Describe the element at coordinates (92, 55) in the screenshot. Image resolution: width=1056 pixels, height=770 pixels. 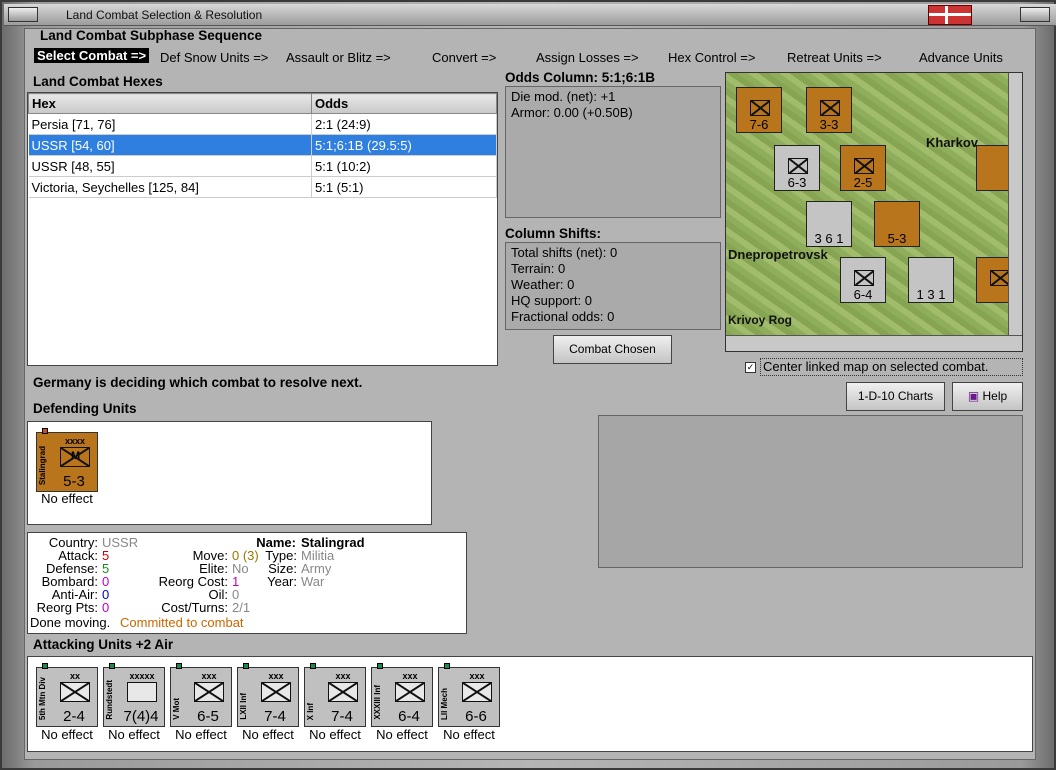
I see `step-select-combat: Select Combat =>` at that location.